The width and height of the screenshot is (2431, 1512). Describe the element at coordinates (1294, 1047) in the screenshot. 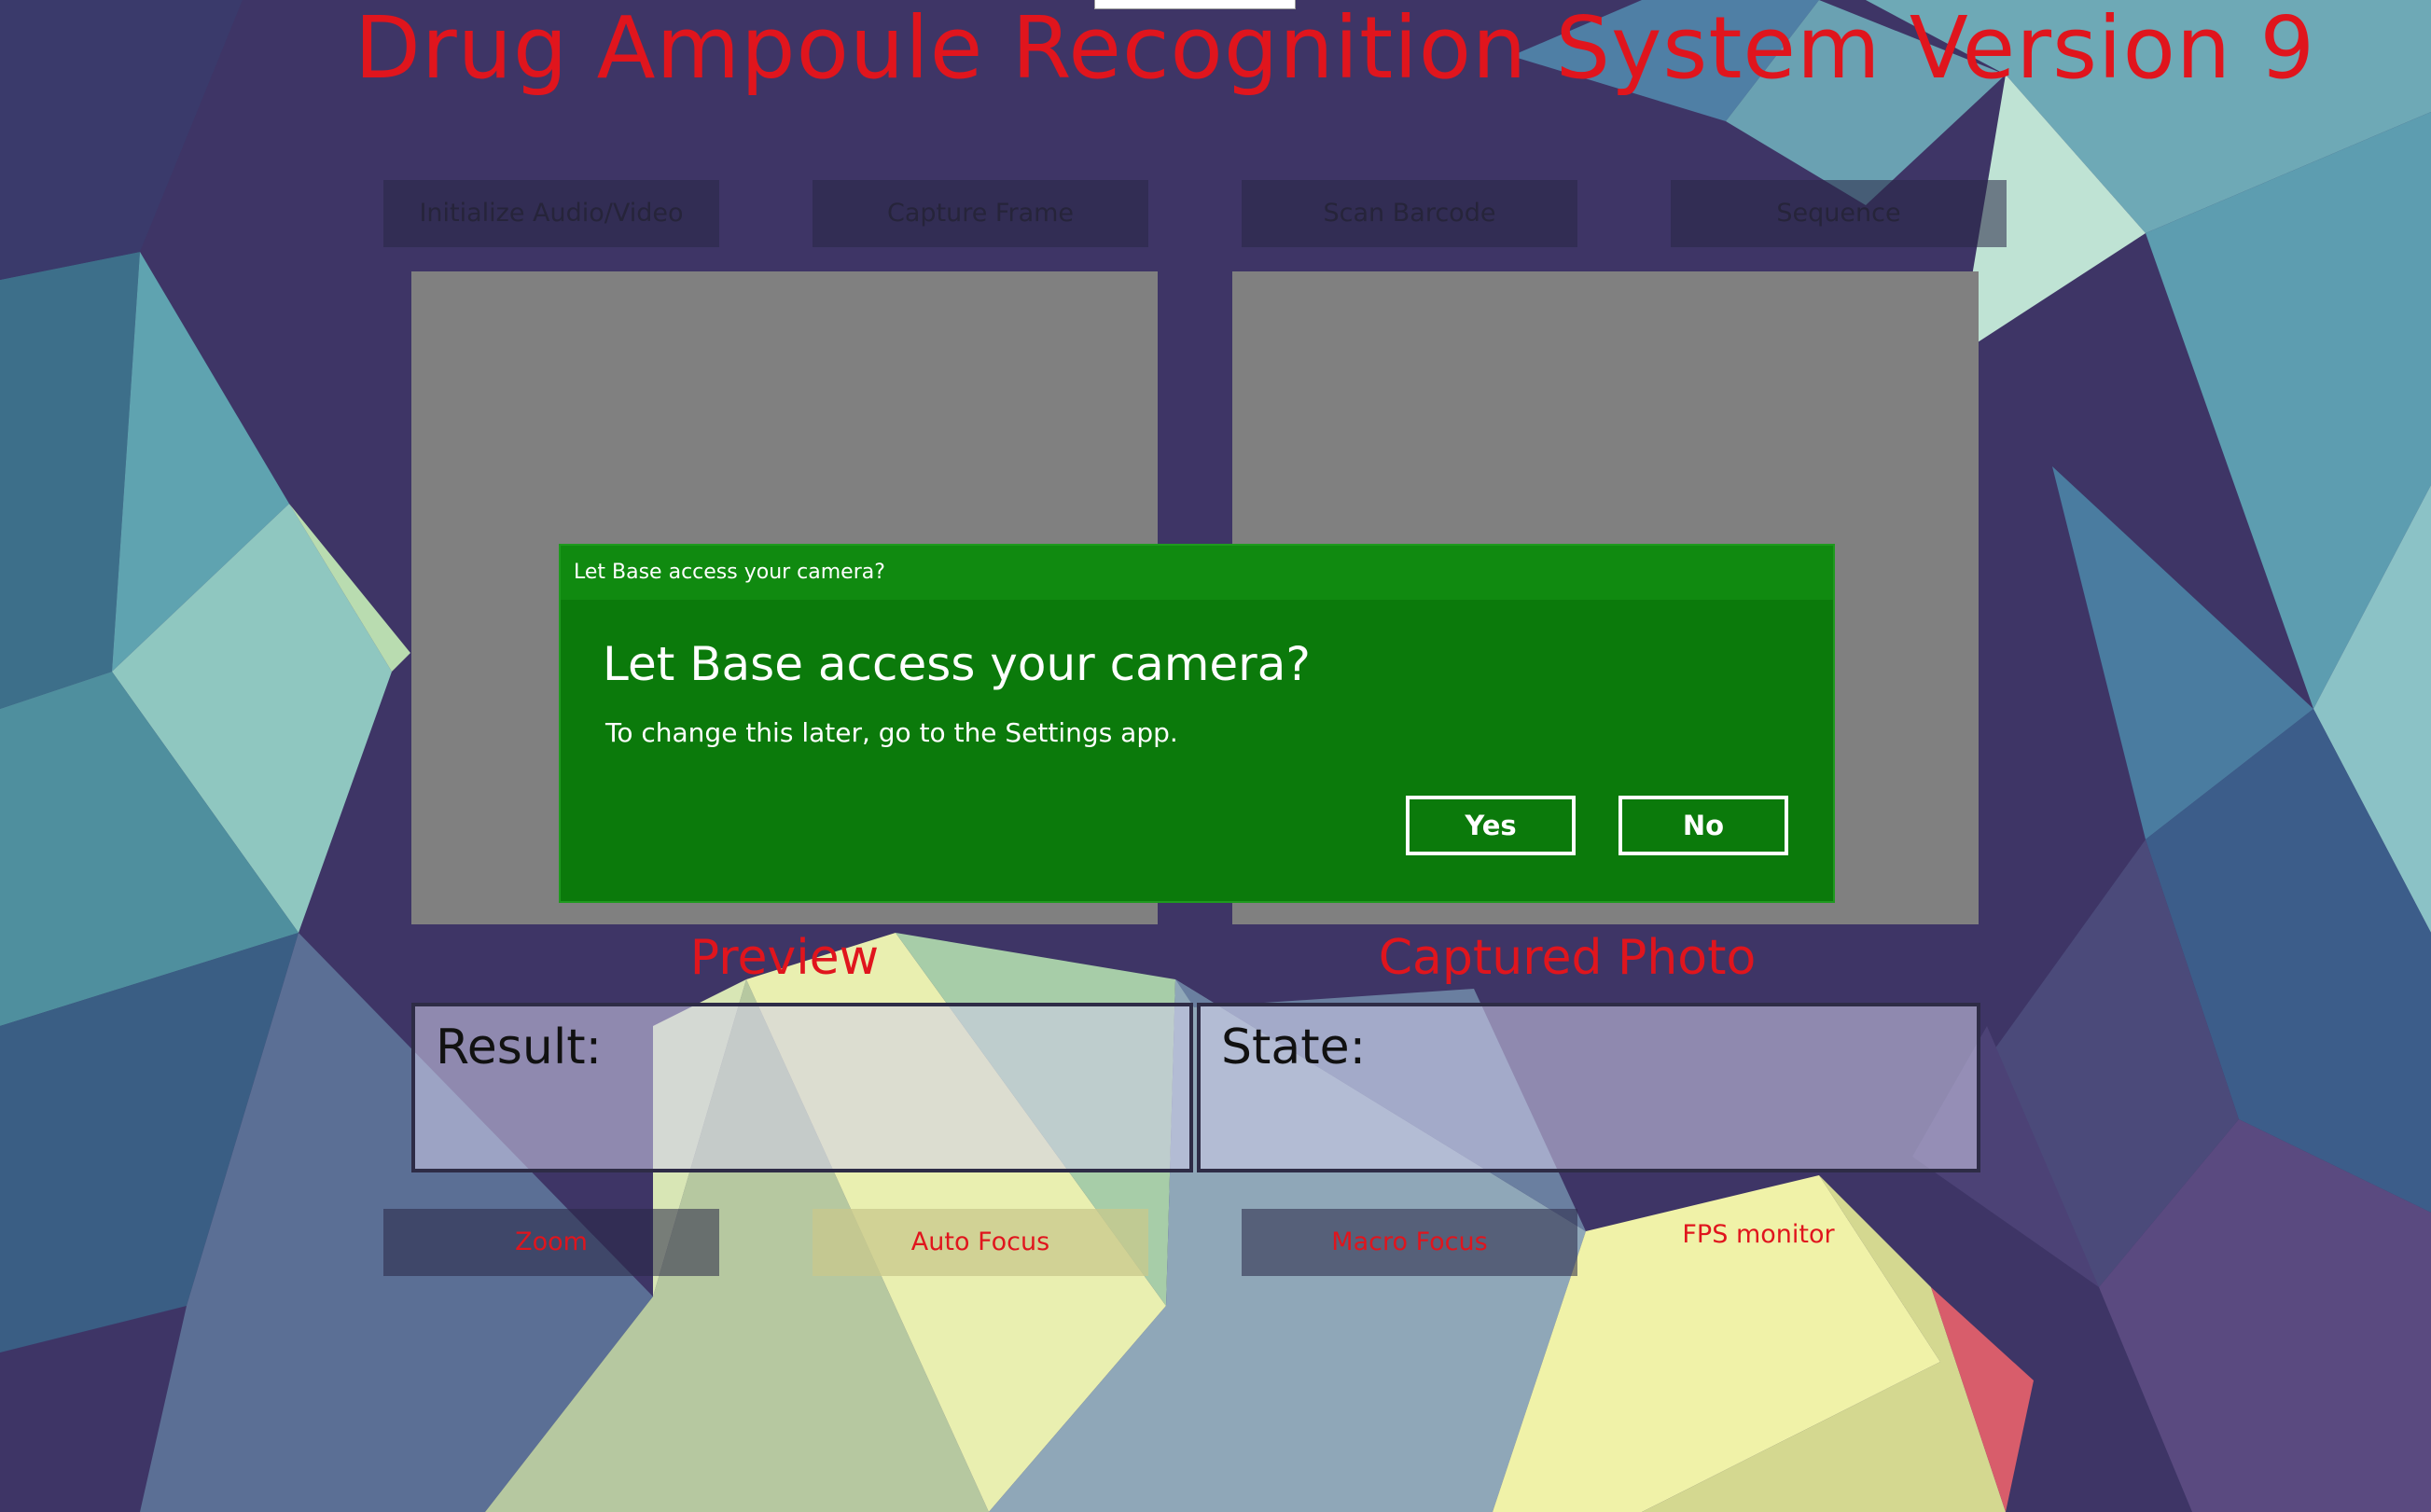

I see `state-label: State:` at that location.